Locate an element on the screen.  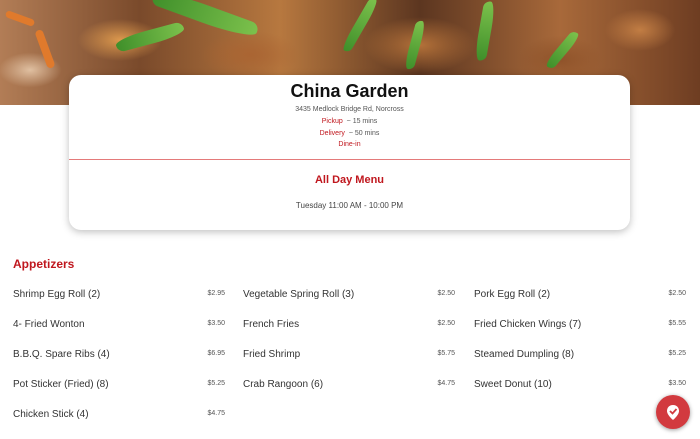
menu-item: Pork Egg Roll (2) $2.50 is located at coordinates (580, 304).